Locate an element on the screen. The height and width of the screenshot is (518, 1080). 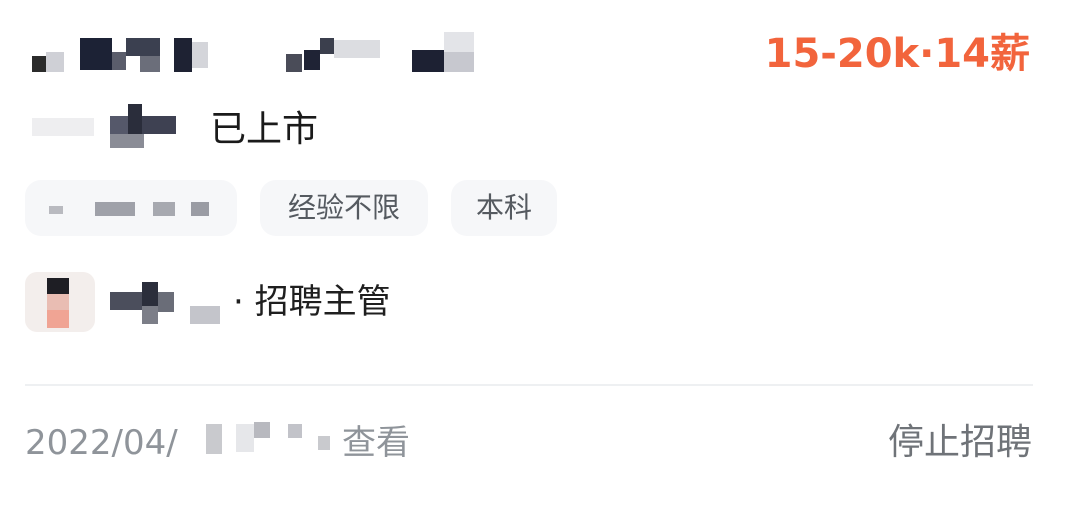
company-listing-status: 已上市 is located at coordinates (264, 129).